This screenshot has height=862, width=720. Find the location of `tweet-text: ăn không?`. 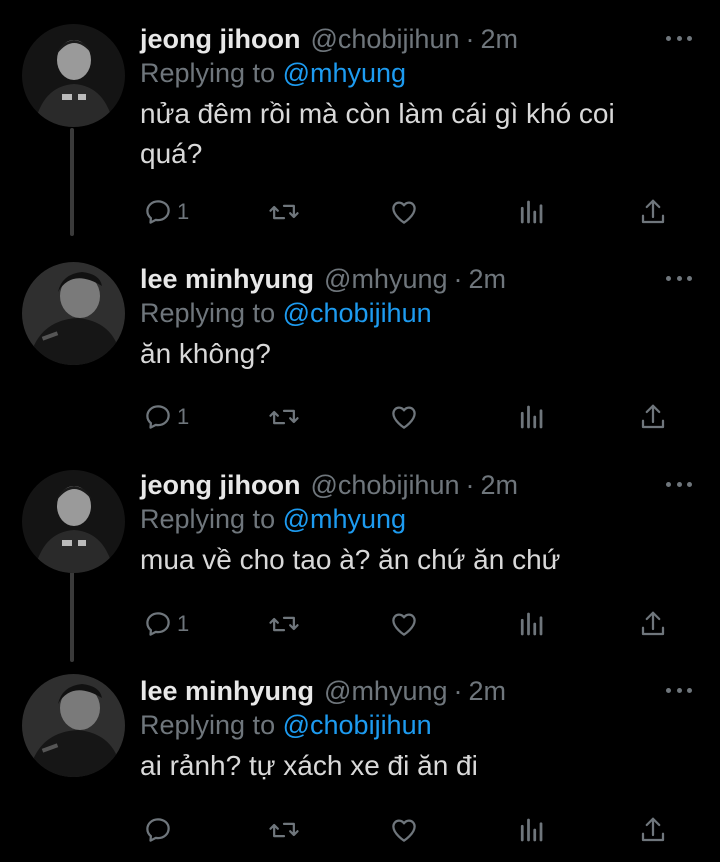

tweet-text: ăn không? is located at coordinates (205, 353).